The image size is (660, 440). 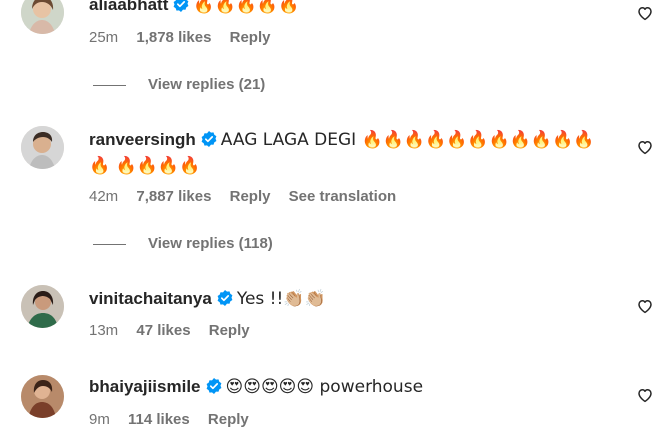 I want to click on comment-text-row: bhaiyajiismile 😍😍😍😍😍 powerhouse, so click(x=349, y=387).